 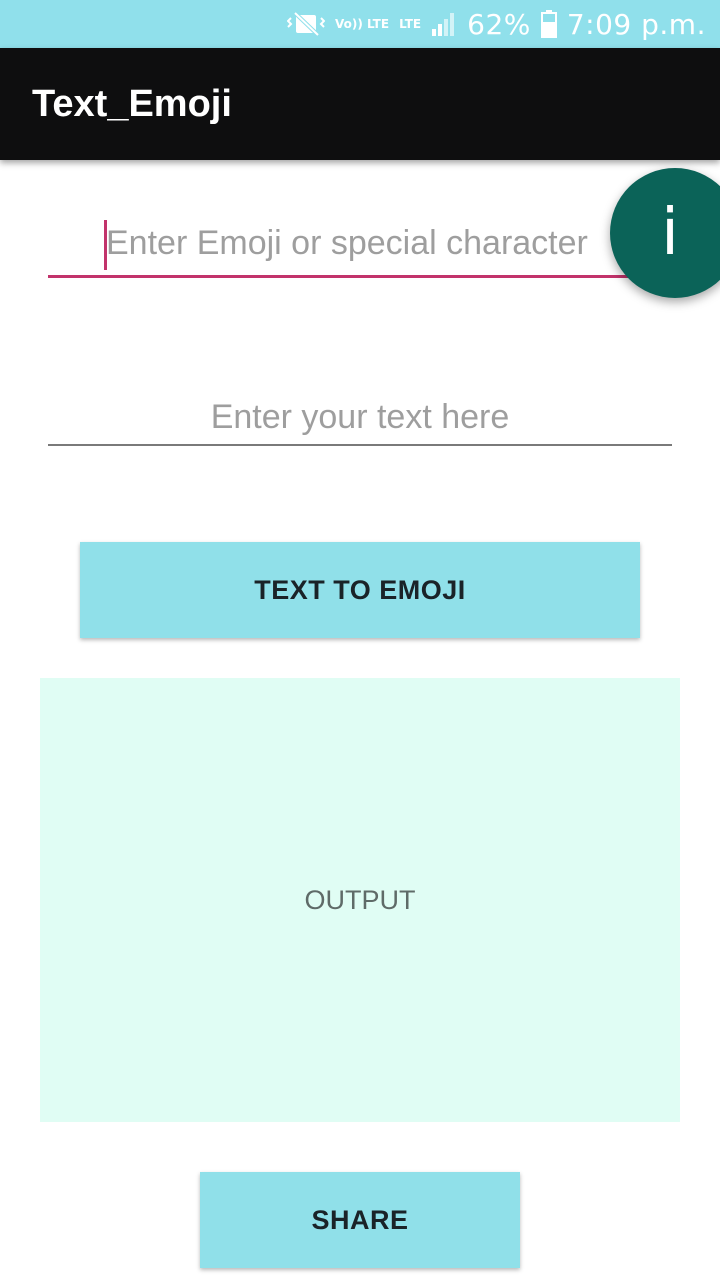 I want to click on text-input, so click(x=360, y=417).